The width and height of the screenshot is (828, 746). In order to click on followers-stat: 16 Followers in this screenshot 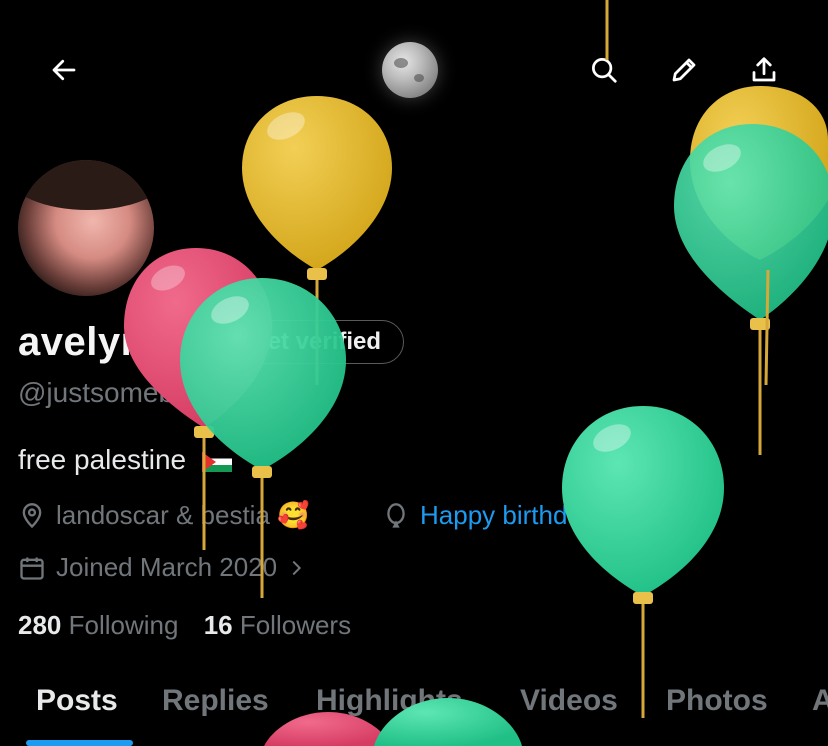, I will do `click(277, 625)`.